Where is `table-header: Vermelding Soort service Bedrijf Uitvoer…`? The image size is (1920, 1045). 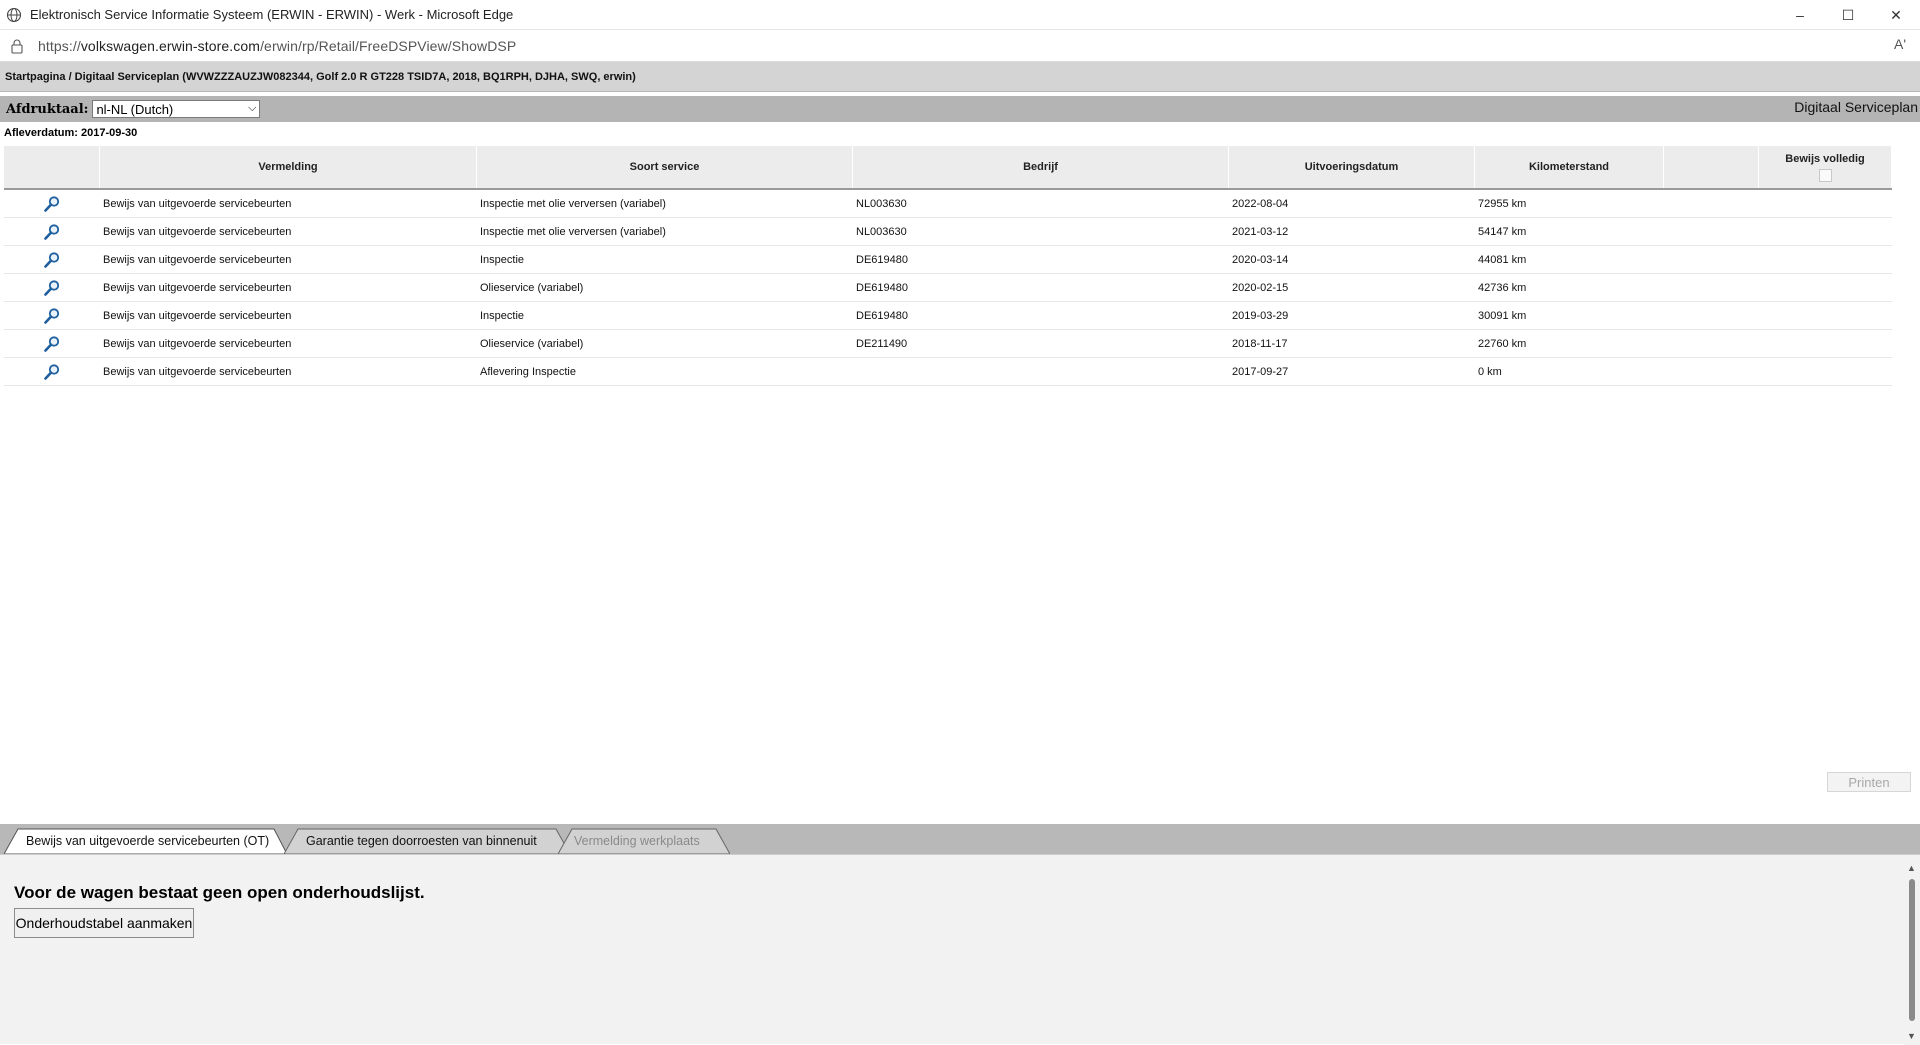
table-header: Vermelding Soort service Bedrijf Uitvoer… is located at coordinates (948, 168).